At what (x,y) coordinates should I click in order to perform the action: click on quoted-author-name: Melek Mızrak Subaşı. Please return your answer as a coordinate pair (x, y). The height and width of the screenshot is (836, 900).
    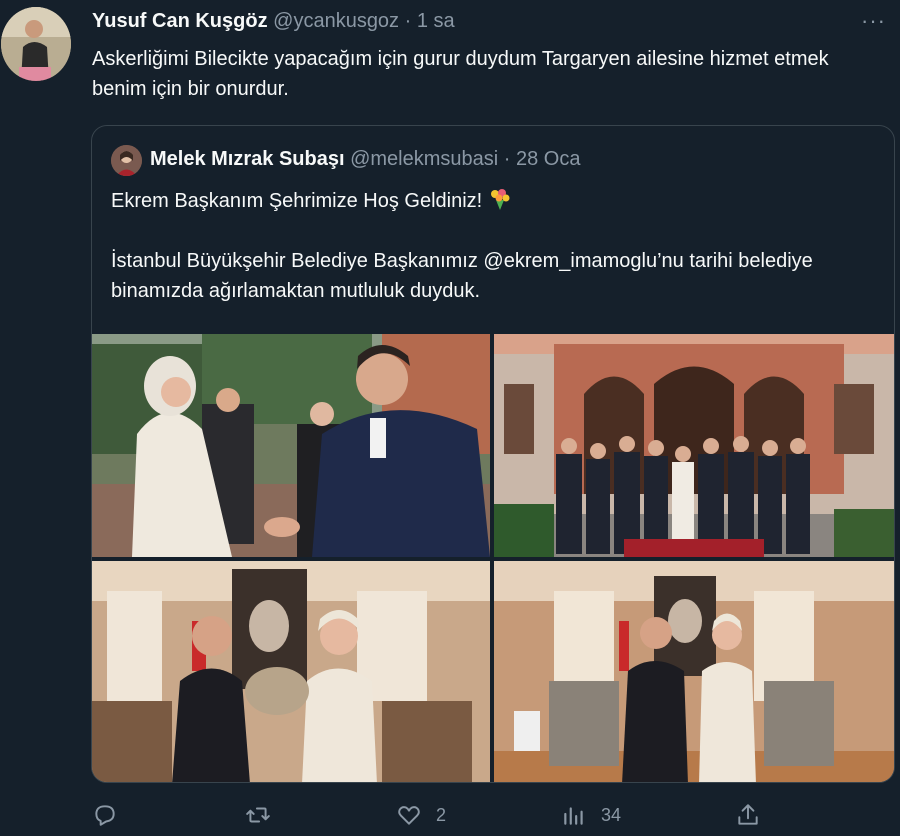
    Looking at the image, I should click on (247, 159).